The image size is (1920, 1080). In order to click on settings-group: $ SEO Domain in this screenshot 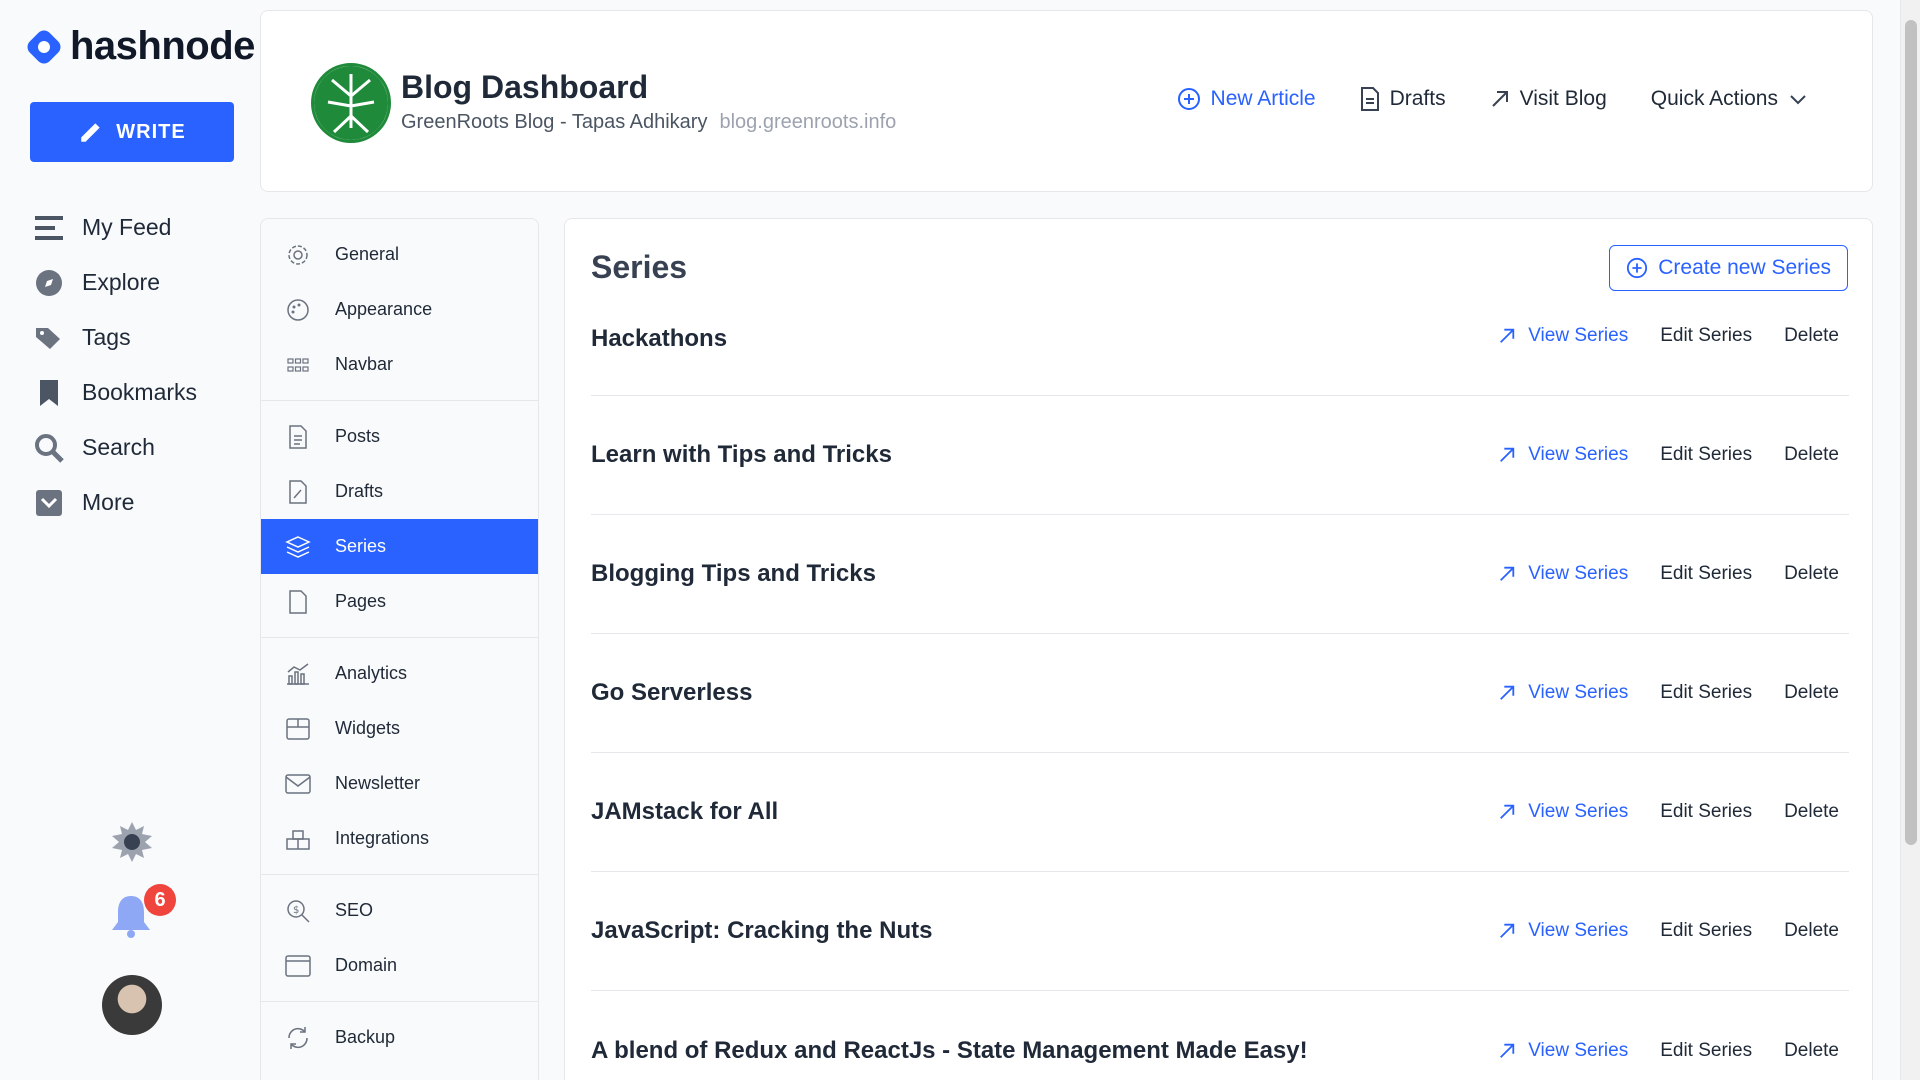, I will do `click(399, 938)`.